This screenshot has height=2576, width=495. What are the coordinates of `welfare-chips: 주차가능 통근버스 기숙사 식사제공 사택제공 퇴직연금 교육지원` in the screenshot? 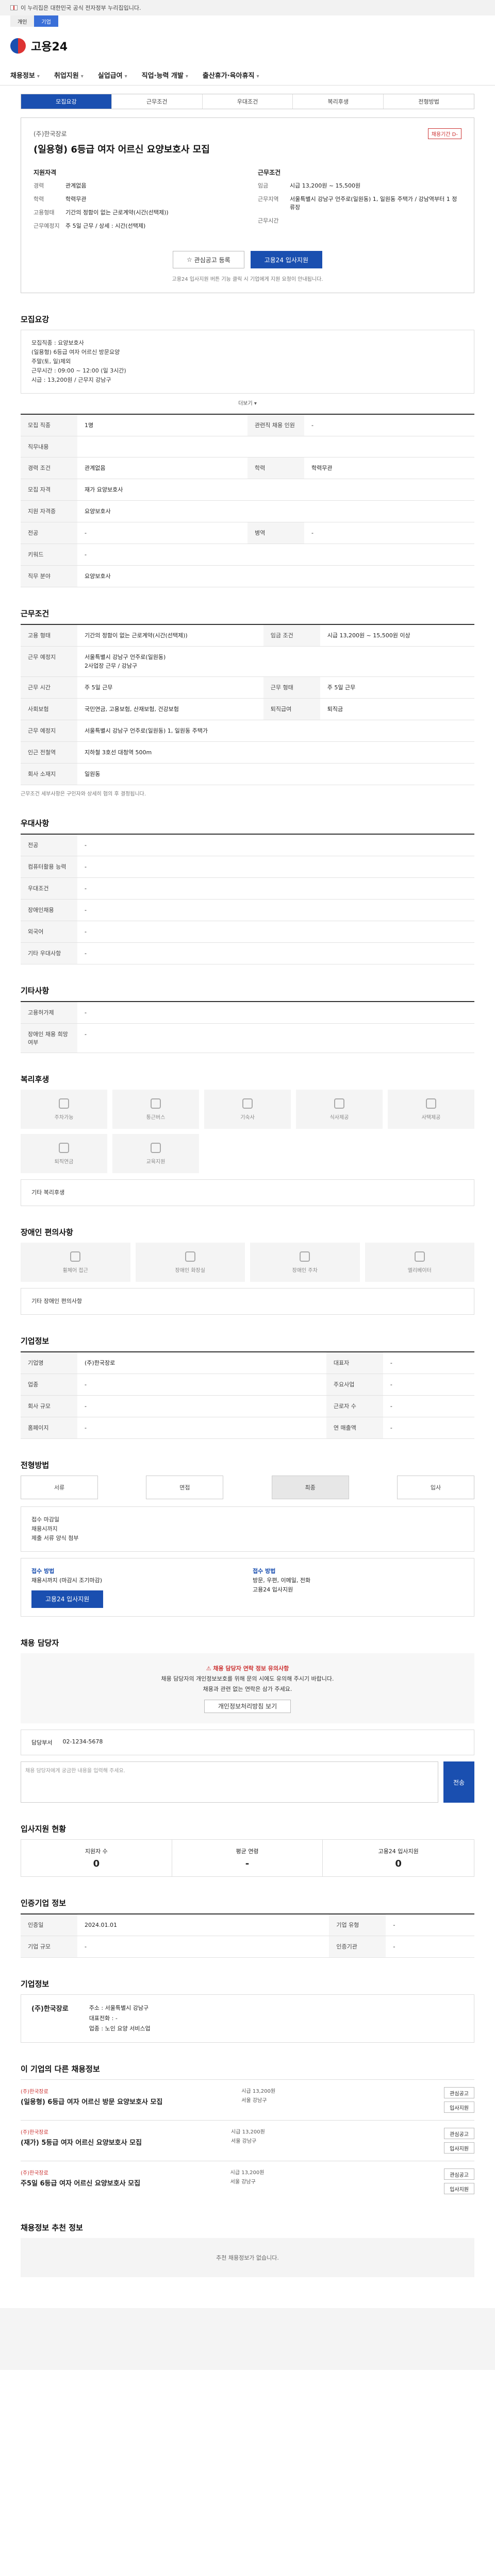 It's located at (247, 1131).